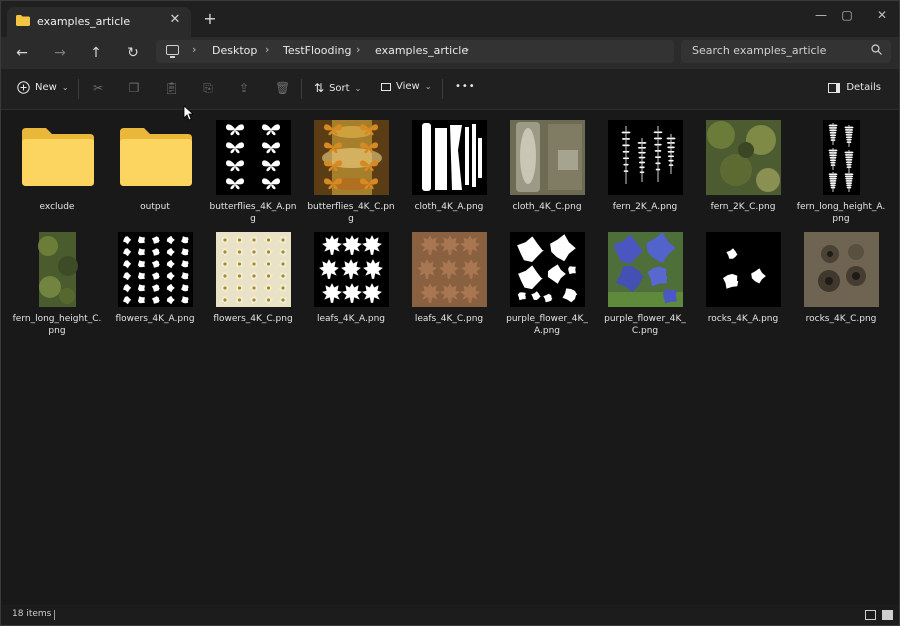  I want to click on file-item: fern_long_height_C.png, so click(57, 279).